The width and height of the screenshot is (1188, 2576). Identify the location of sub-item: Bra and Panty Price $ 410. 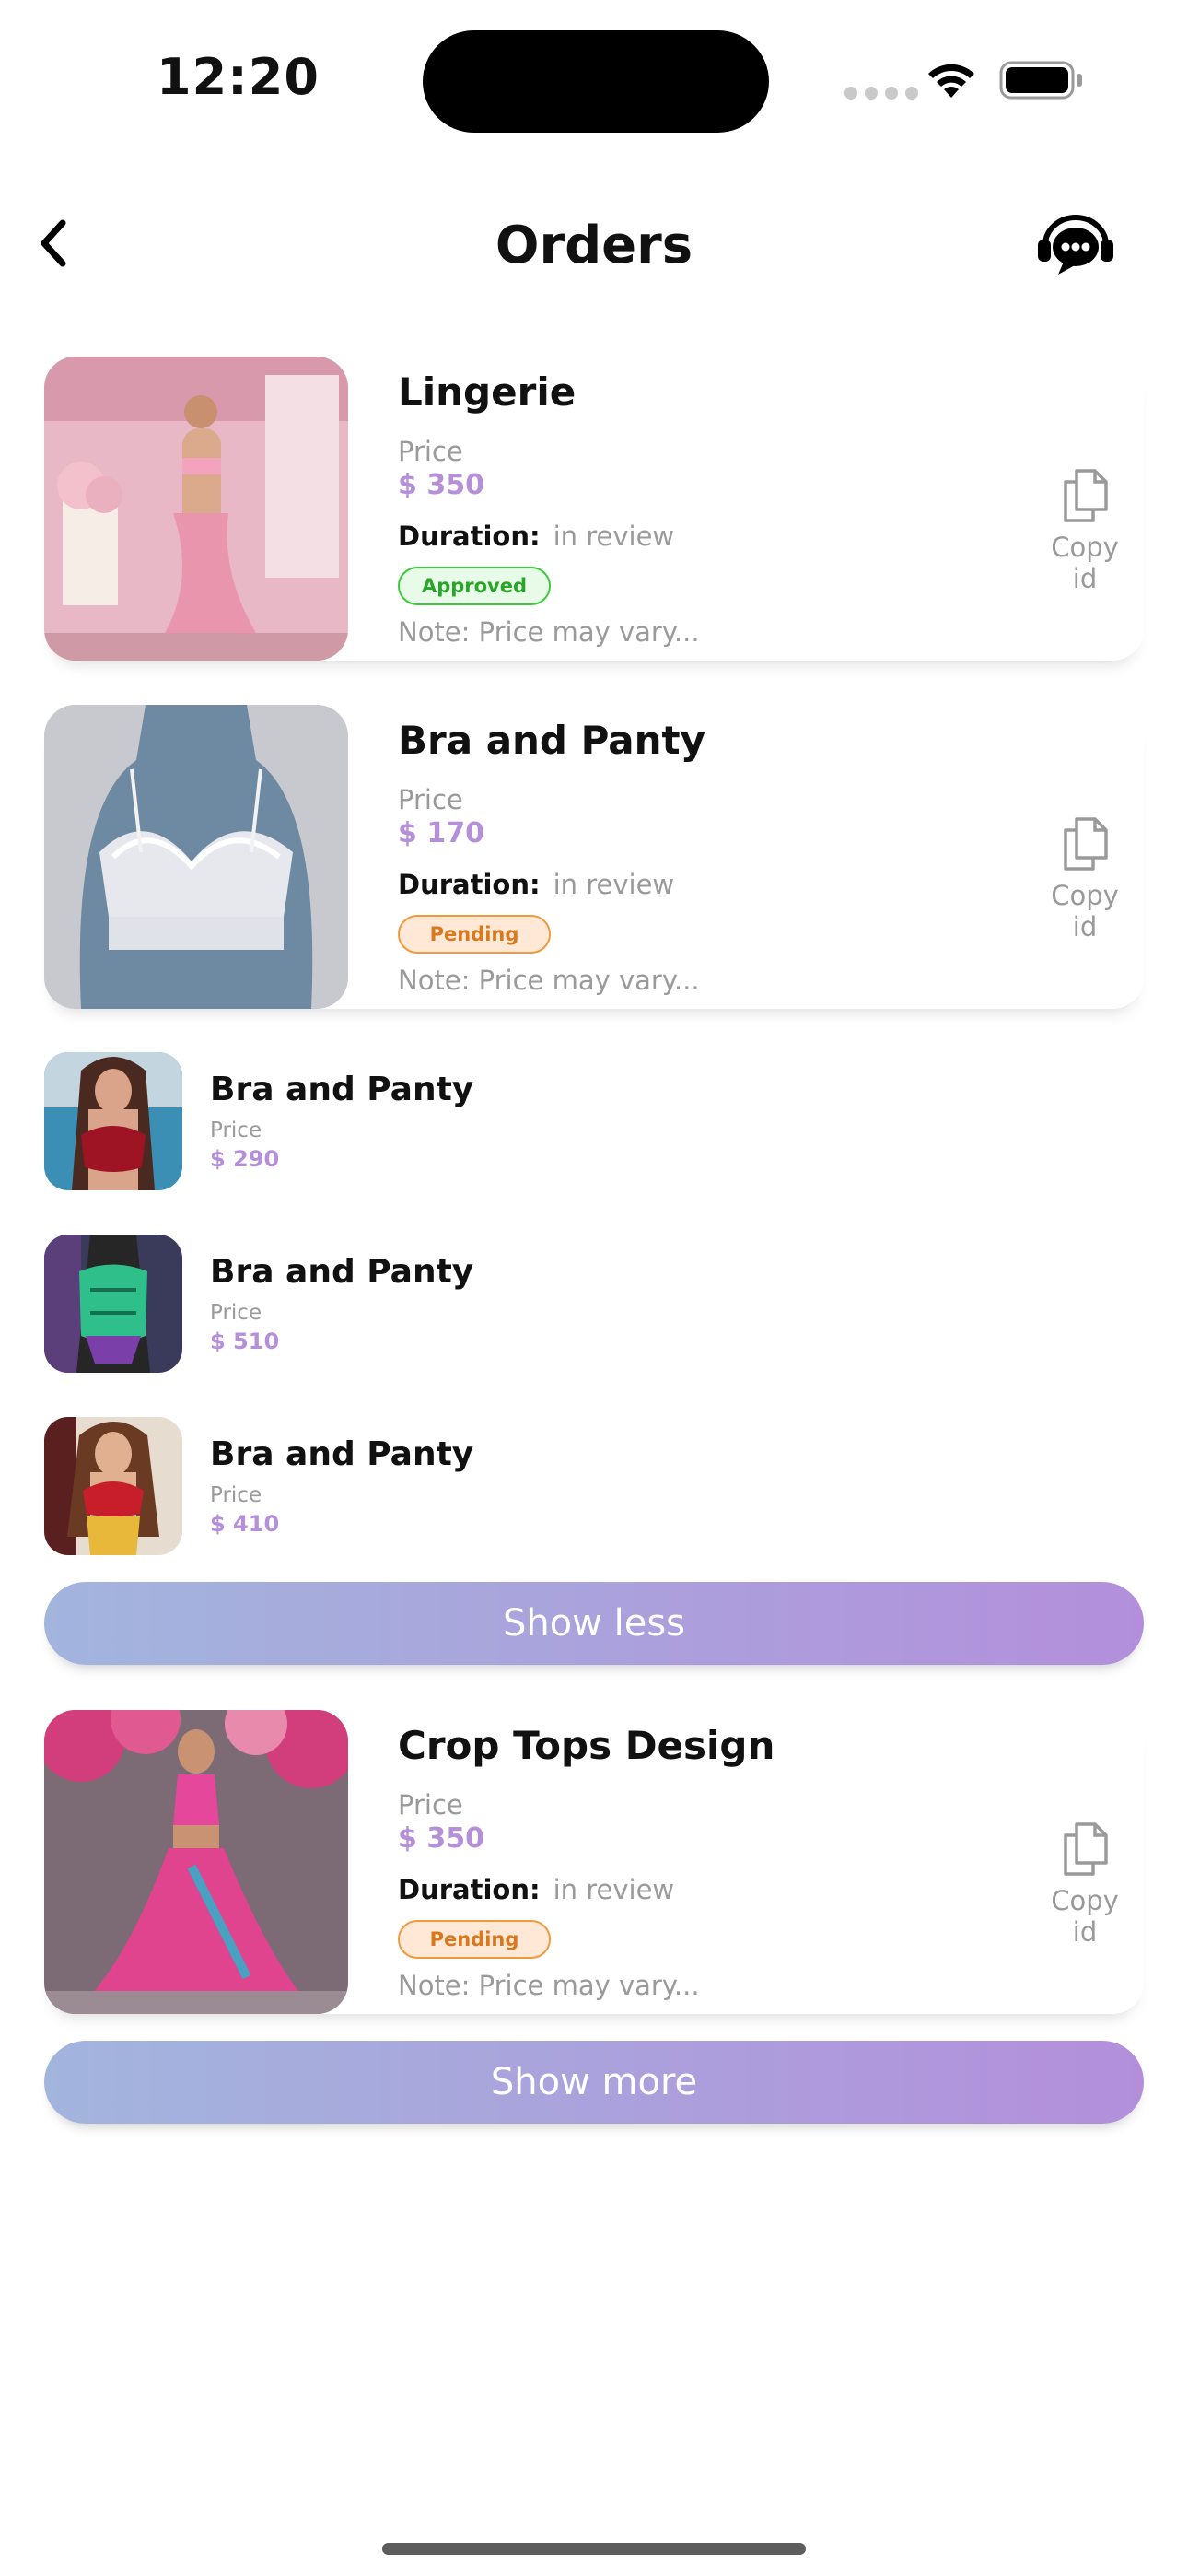
(412, 1486).